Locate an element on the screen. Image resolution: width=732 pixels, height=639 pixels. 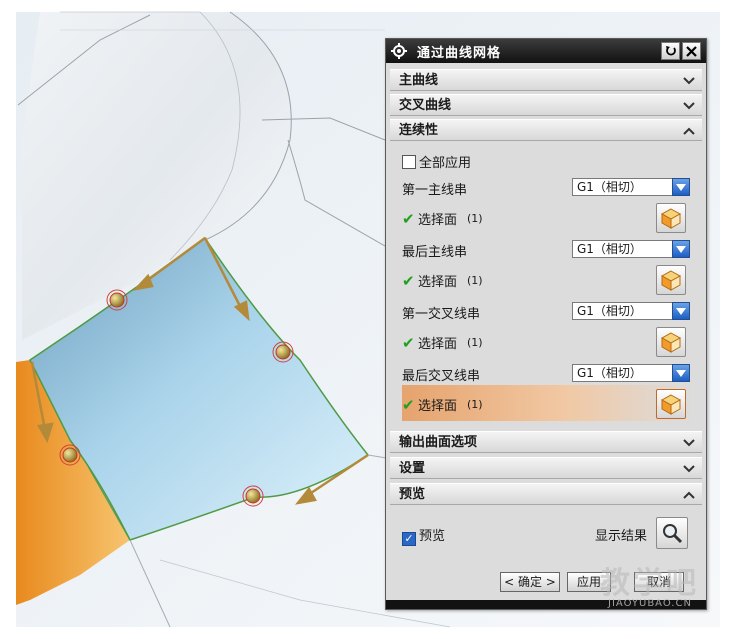
show-result-button is located at coordinates (672, 533).